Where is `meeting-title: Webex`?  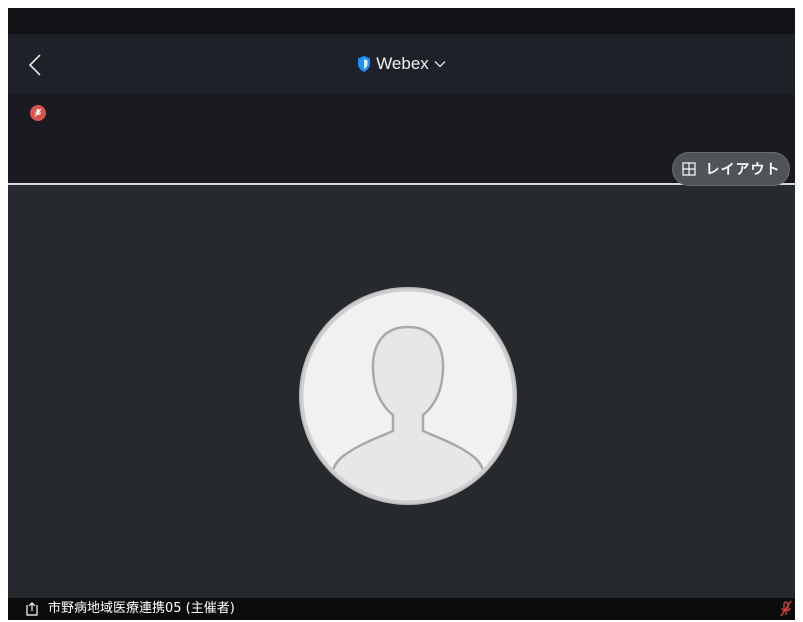
meeting-title: Webex is located at coordinates (402, 63).